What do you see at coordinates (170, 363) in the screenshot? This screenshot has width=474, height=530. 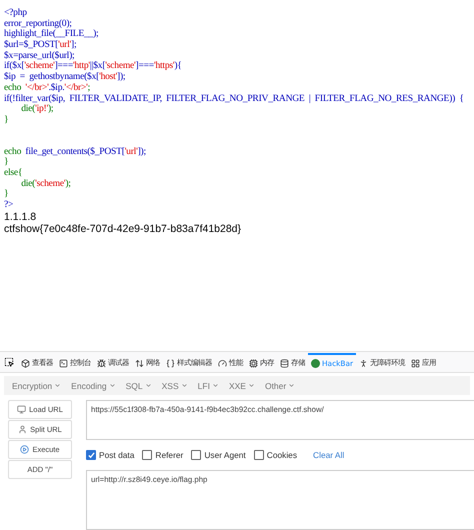 I see `braces-icon` at bounding box center [170, 363].